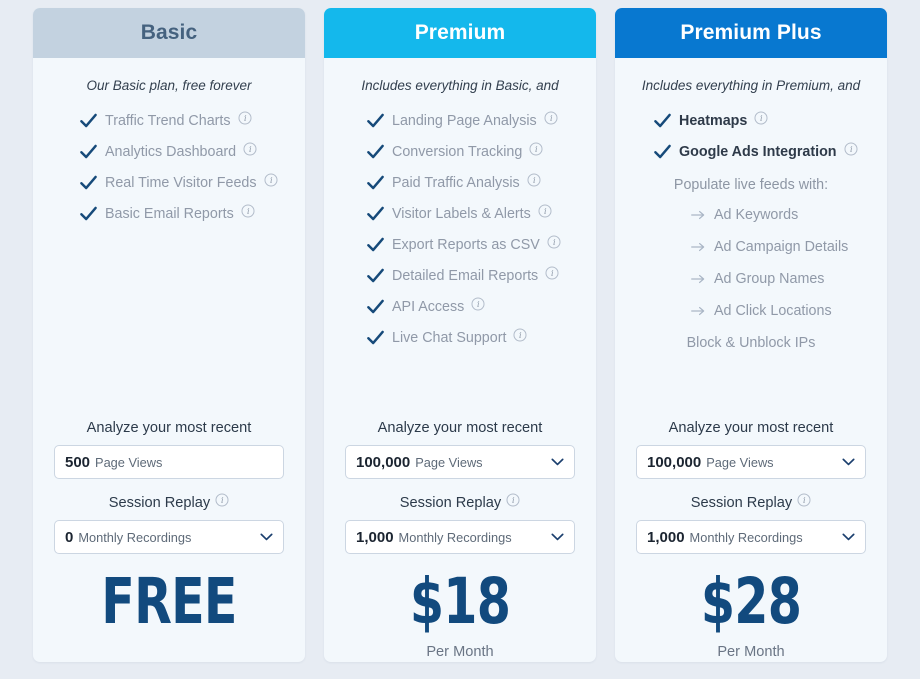  I want to click on feature-item: API Access i, so click(460, 306).